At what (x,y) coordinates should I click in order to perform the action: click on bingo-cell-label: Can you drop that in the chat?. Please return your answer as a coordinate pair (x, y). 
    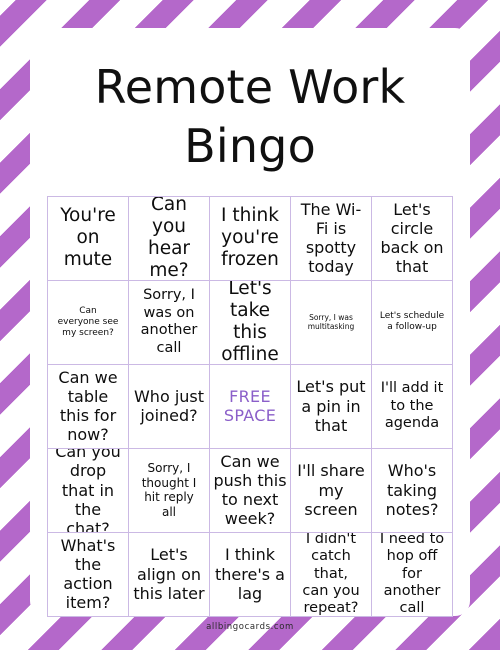
    Looking at the image, I should click on (88, 490).